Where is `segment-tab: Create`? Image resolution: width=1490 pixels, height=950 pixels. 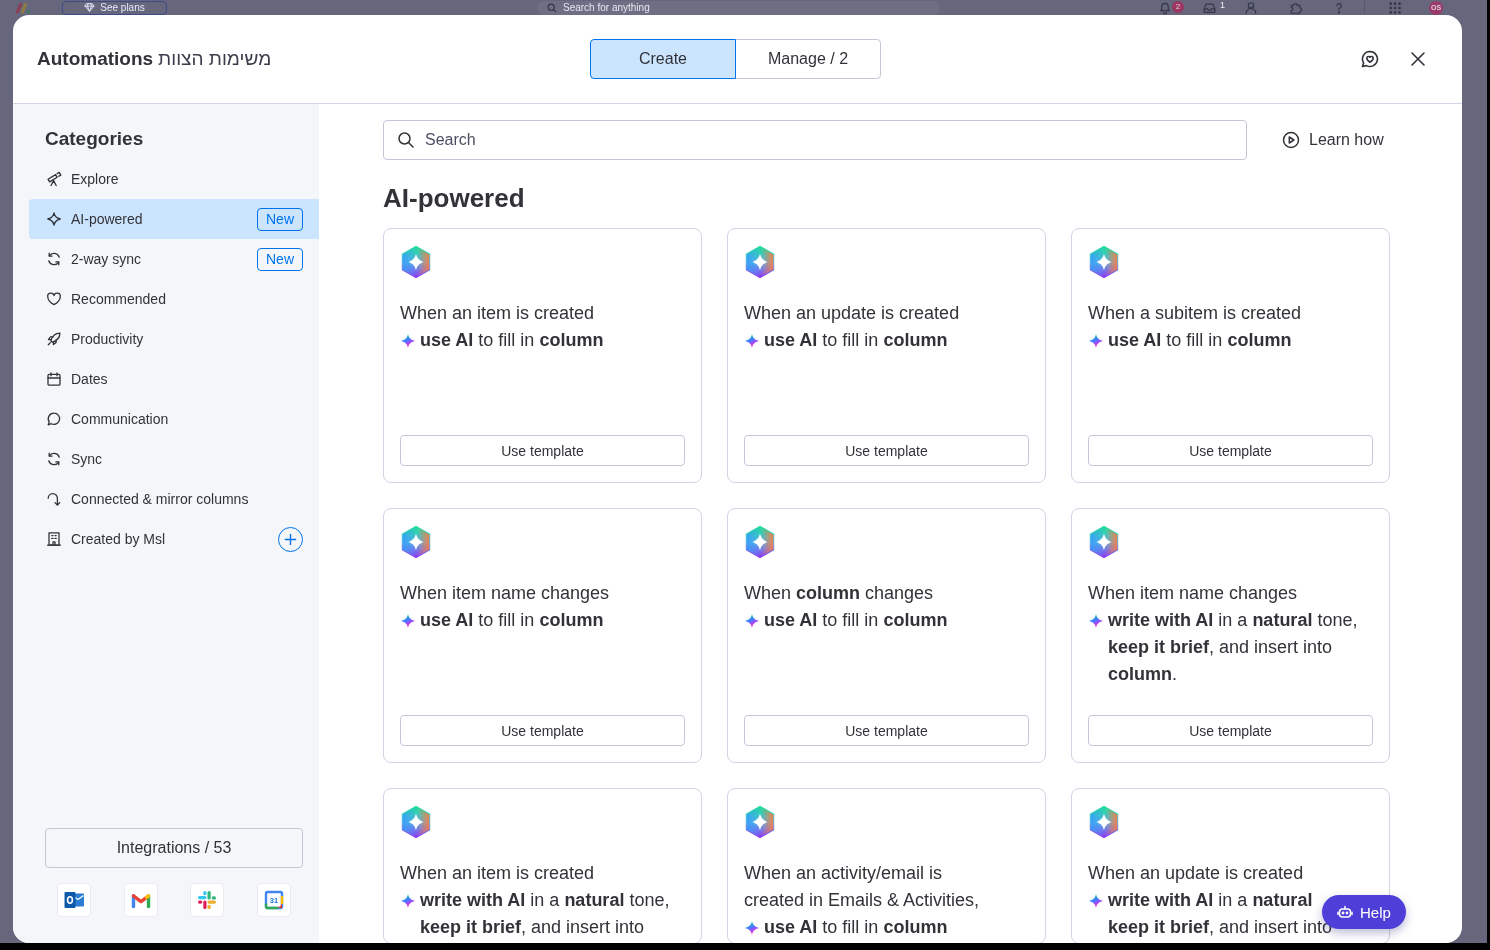 segment-tab: Create is located at coordinates (663, 59).